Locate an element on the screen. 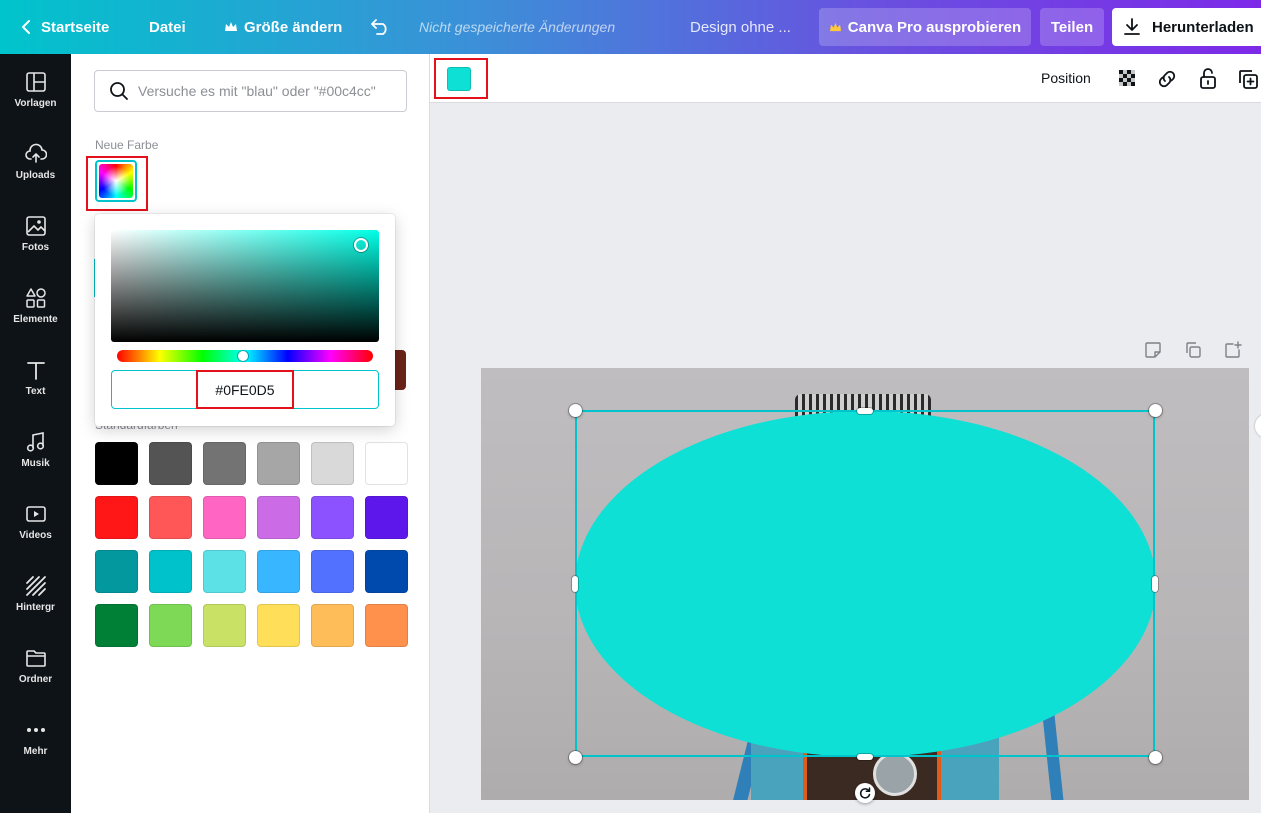  color-search-box is located at coordinates (250, 91).